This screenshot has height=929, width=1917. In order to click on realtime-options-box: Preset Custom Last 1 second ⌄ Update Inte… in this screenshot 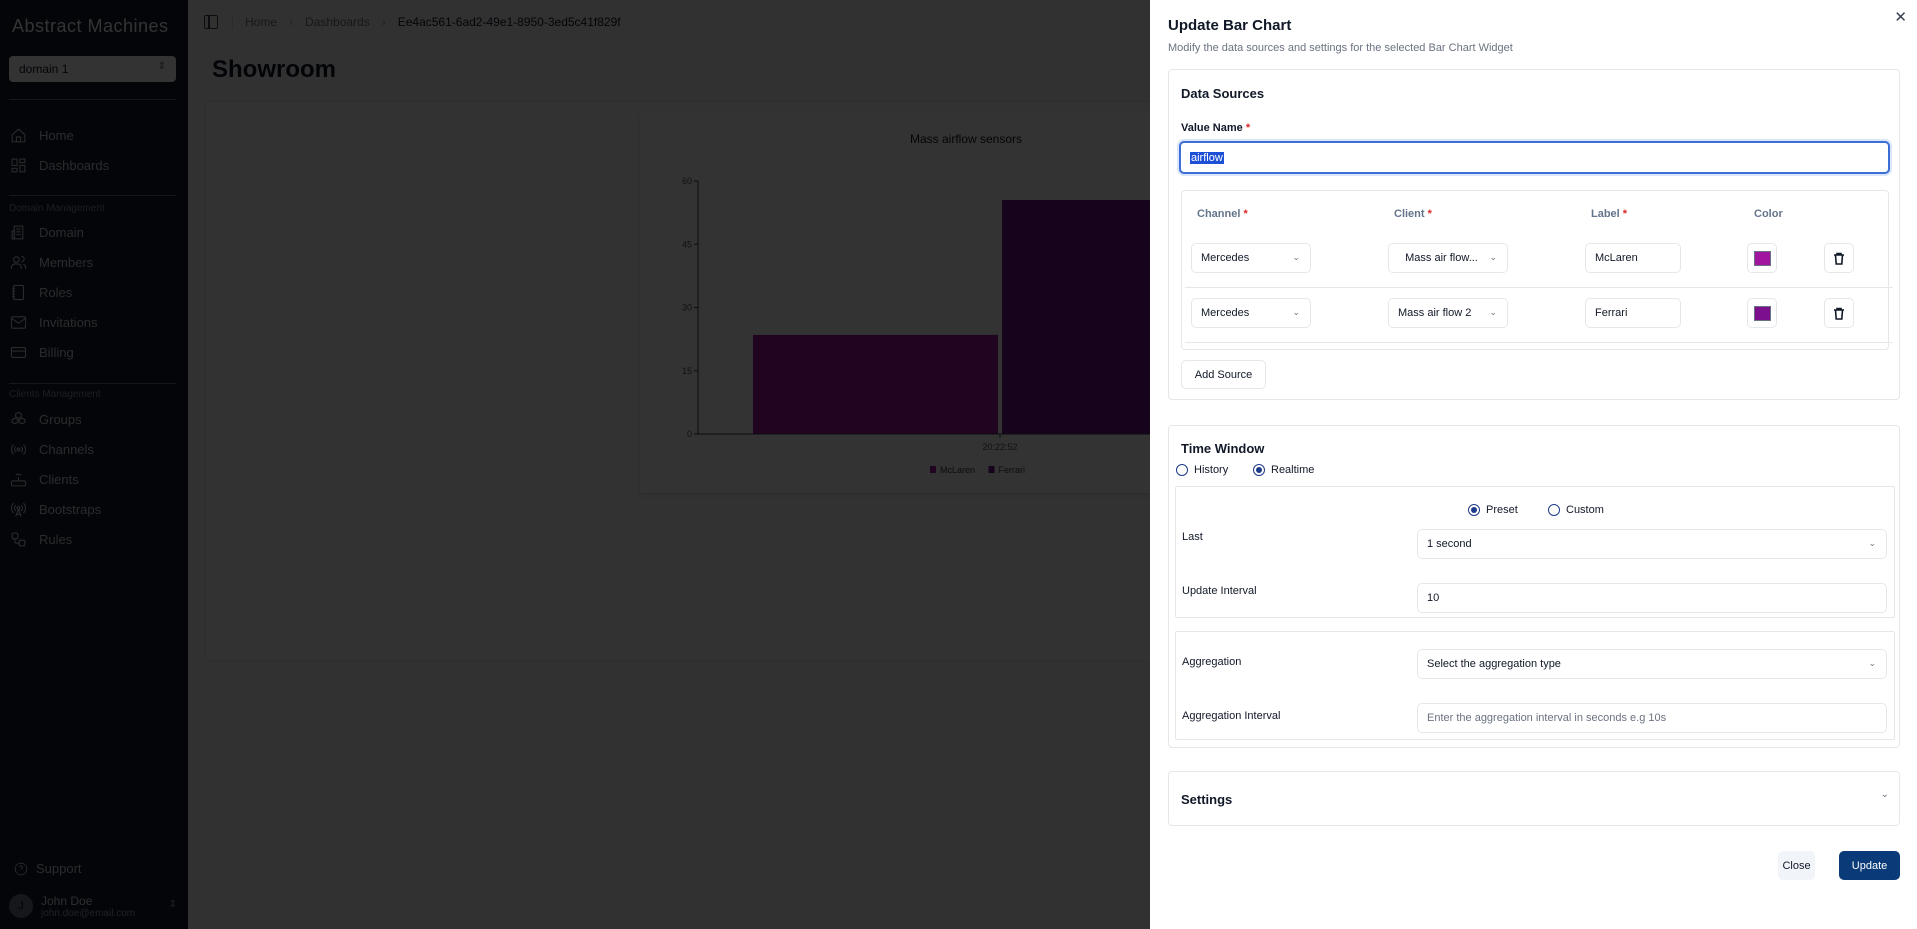, I will do `click(1535, 552)`.